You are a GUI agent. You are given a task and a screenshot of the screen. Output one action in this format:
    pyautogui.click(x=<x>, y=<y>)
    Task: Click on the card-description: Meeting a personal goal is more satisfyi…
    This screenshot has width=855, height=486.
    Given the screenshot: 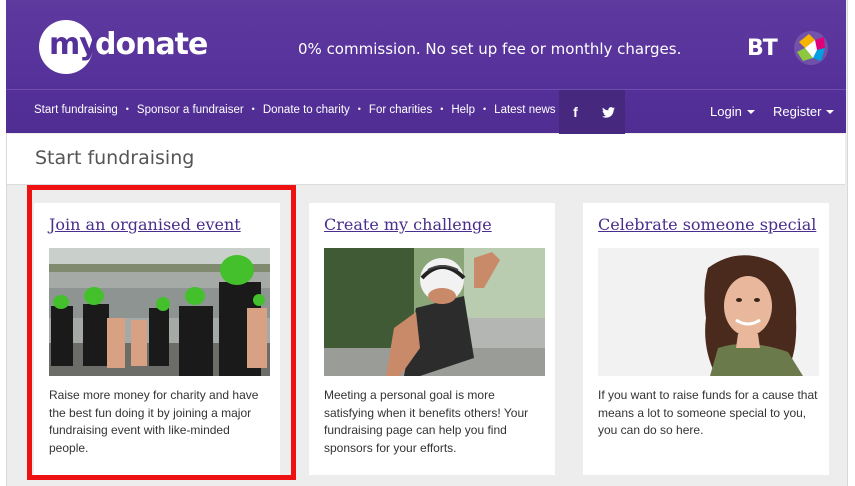 What is the action you would take?
    pyautogui.click(x=426, y=421)
    